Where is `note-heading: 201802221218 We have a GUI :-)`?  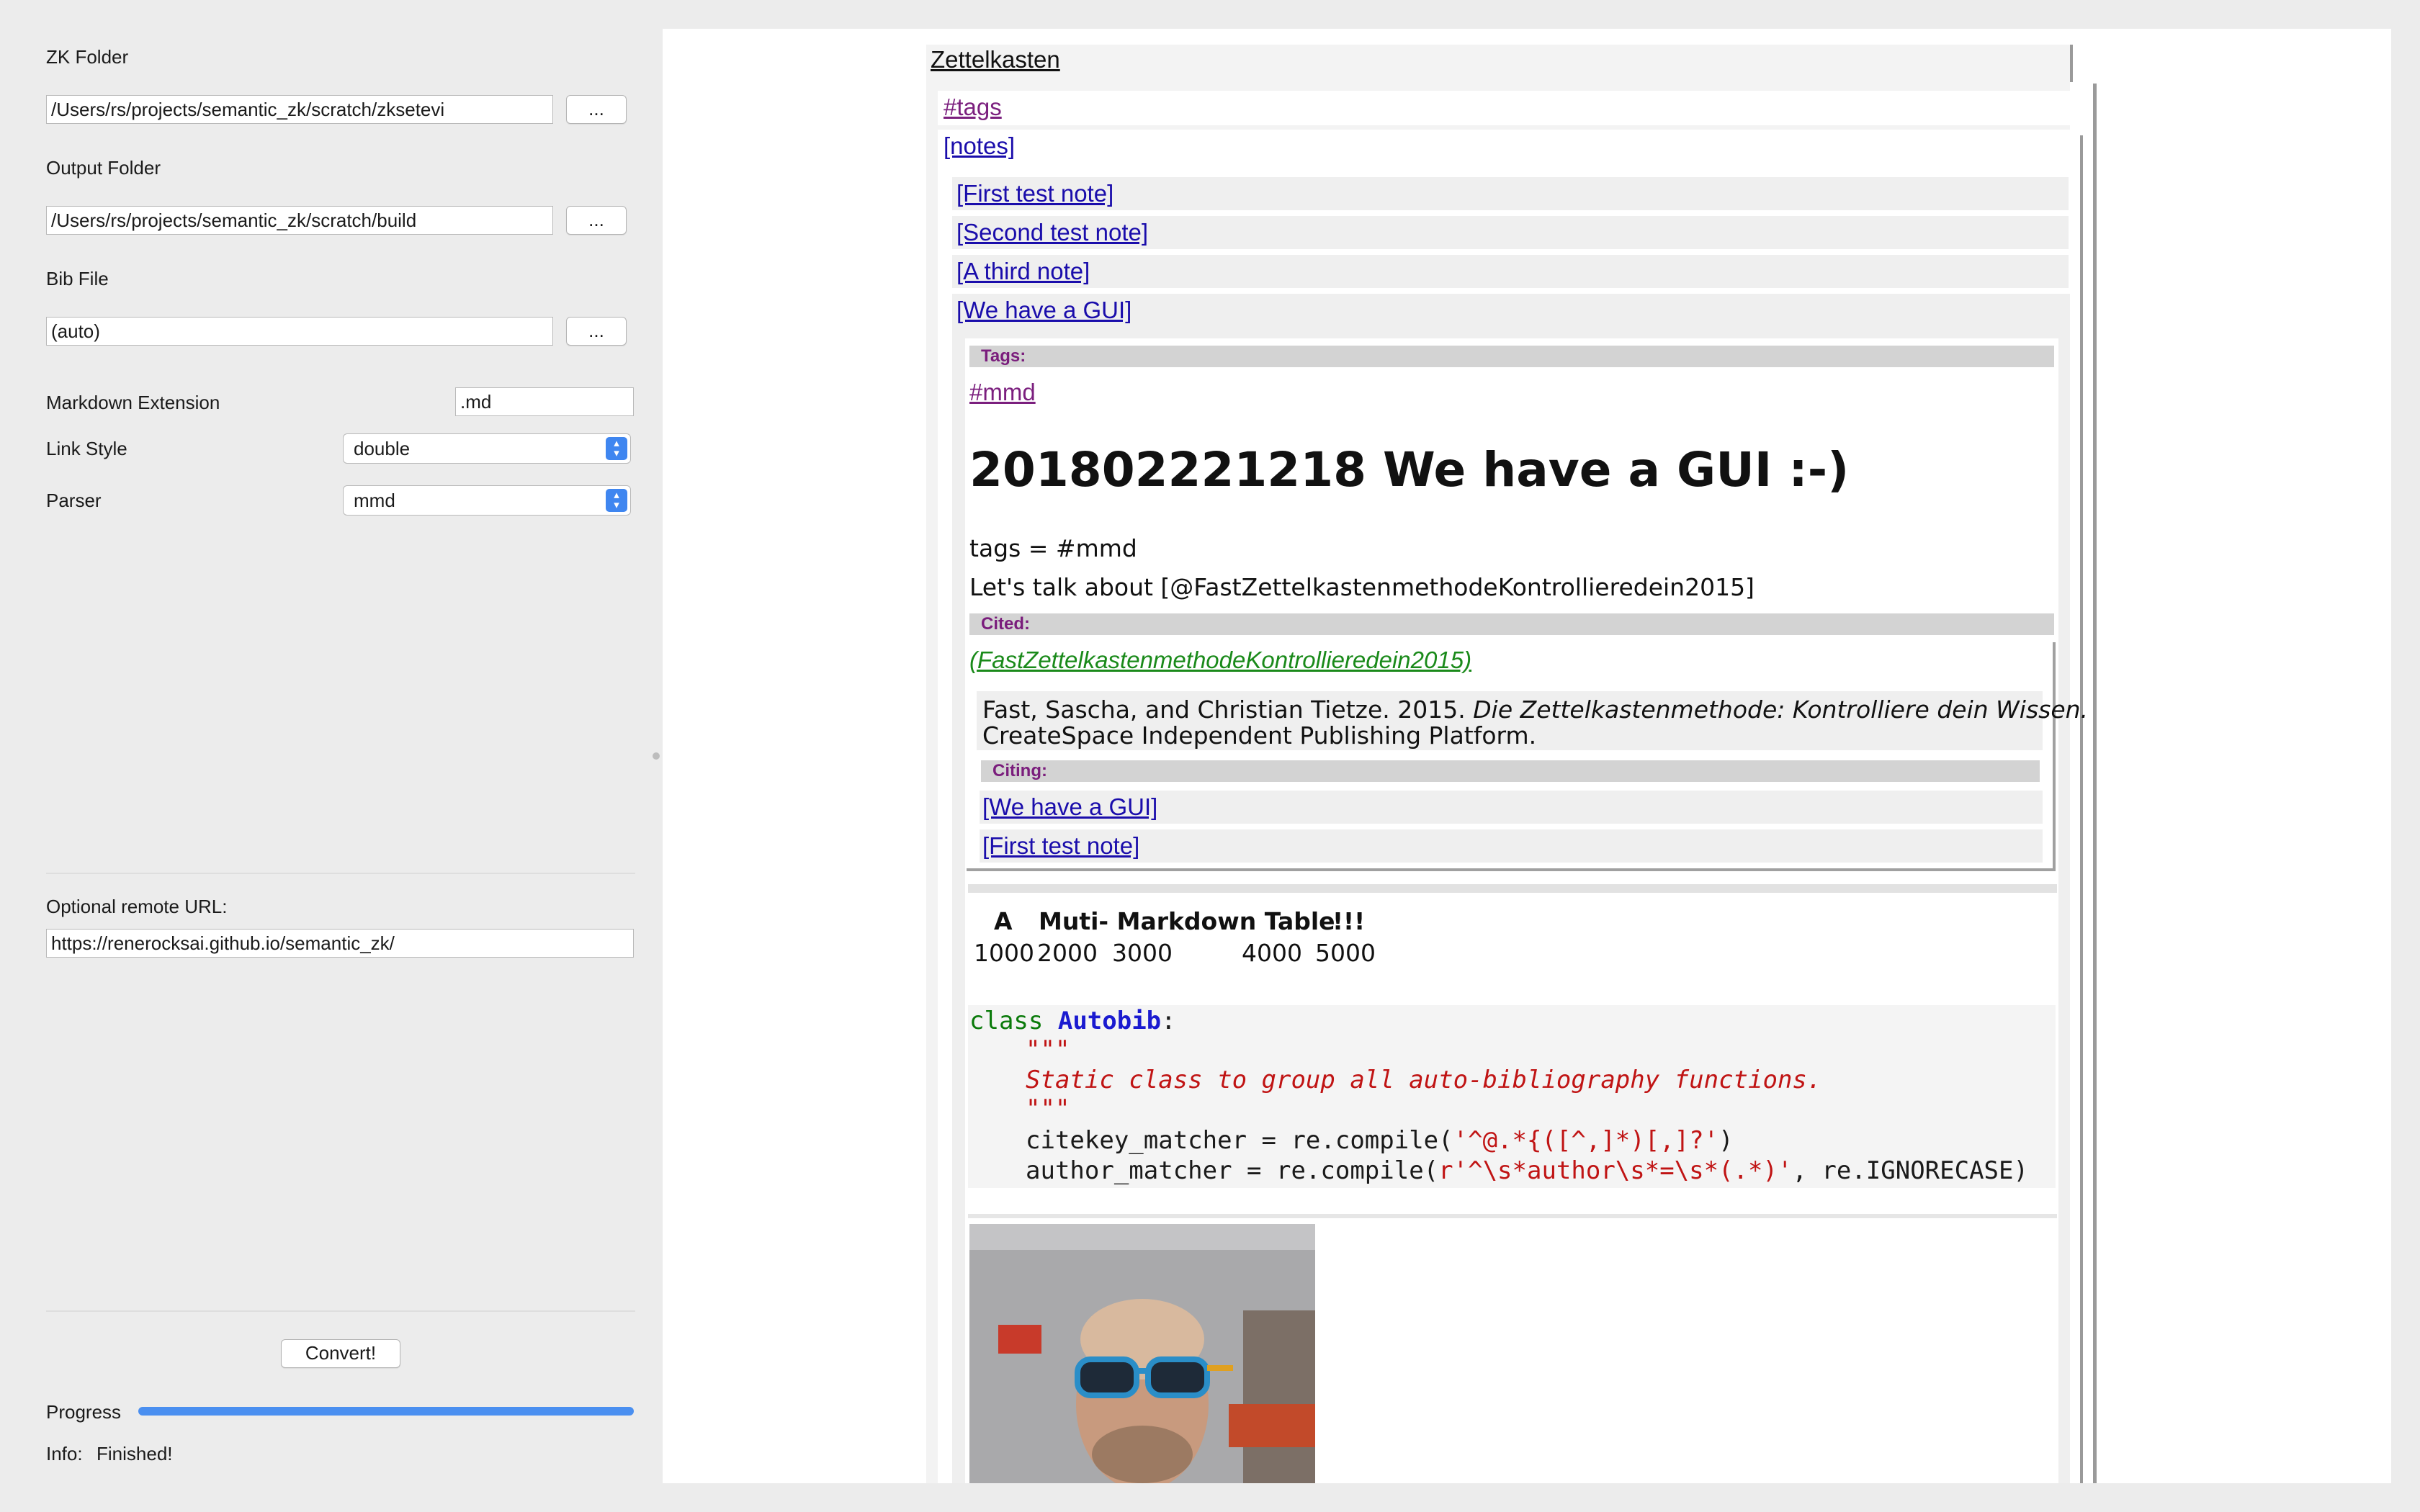 note-heading: 201802221218 We have a GUI :-) is located at coordinates (1409, 470).